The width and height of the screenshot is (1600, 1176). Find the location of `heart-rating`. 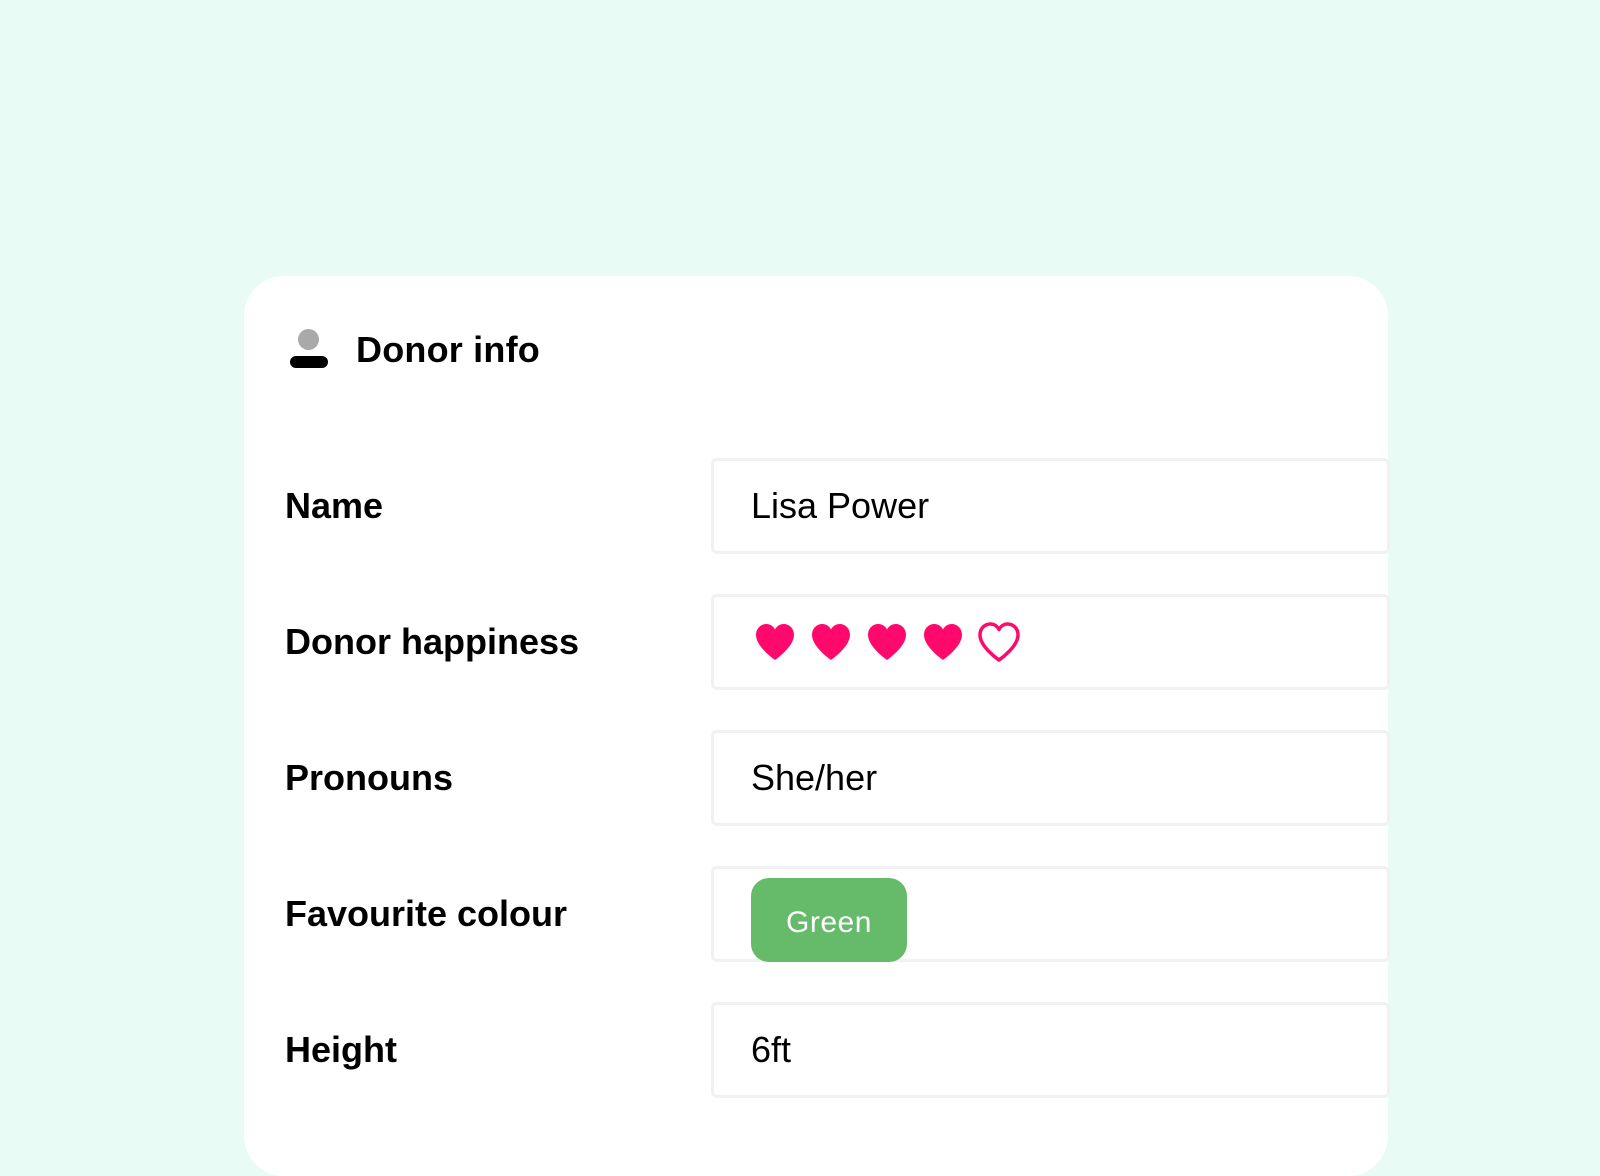

heart-rating is located at coordinates (887, 642).